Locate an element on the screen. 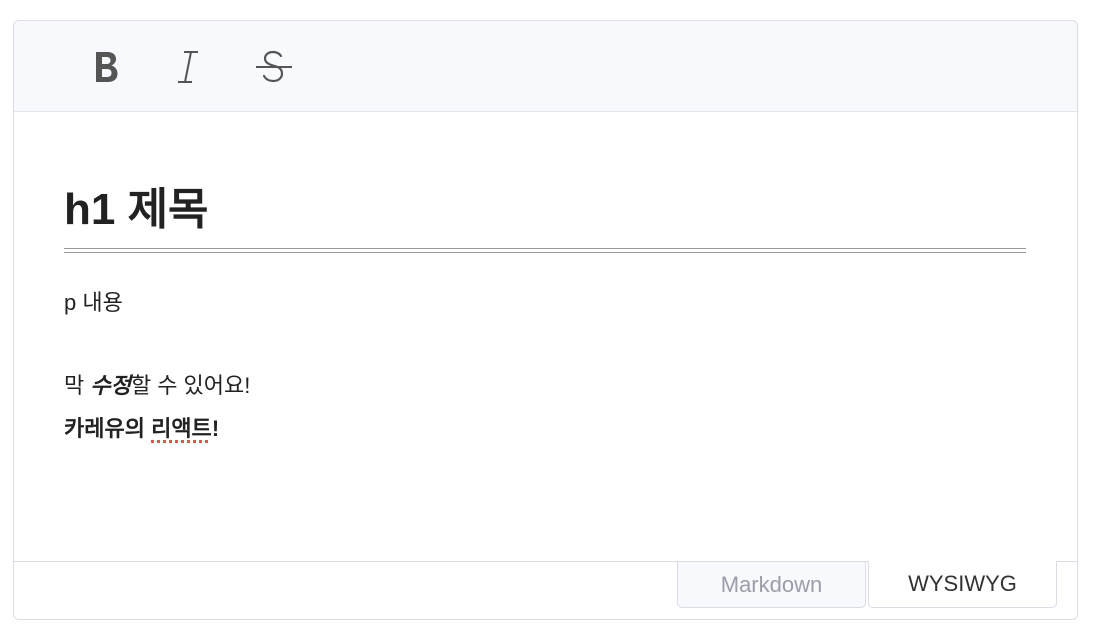 The image size is (1098, 636). heading-h1: h1 제목 is located at coordinates (545, 210).